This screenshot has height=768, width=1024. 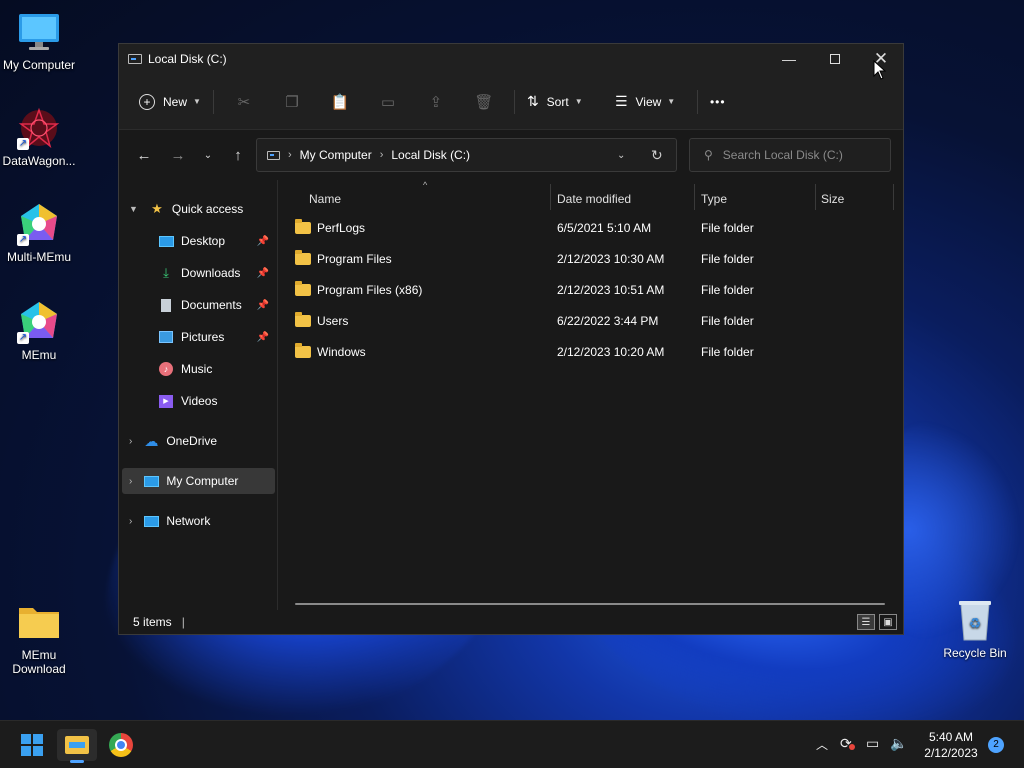 I want to click on address-dropdown-icon: ⌄, so click(x=621, y=155).